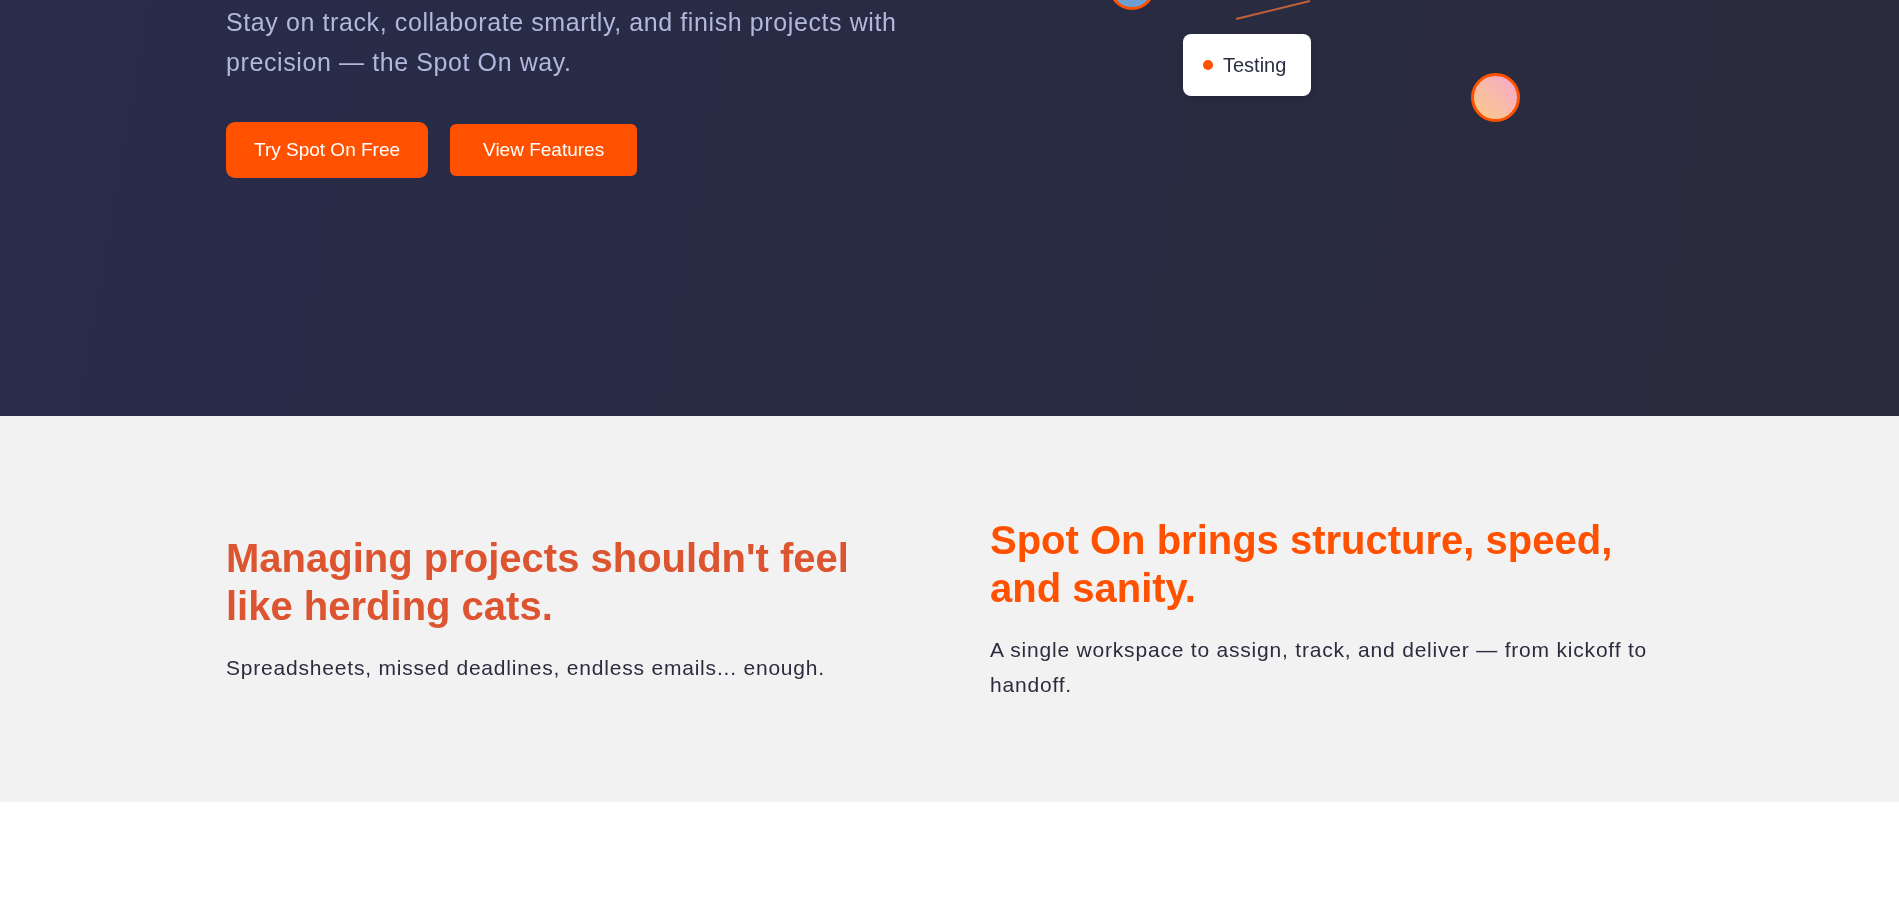 This screenshot has width=1899, height=907. I want to click on status-label: Testing, so click(1255, 65).